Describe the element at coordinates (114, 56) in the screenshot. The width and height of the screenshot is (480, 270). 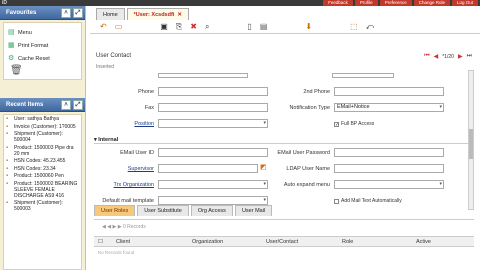
I see `window-title: User Contact` at that location.